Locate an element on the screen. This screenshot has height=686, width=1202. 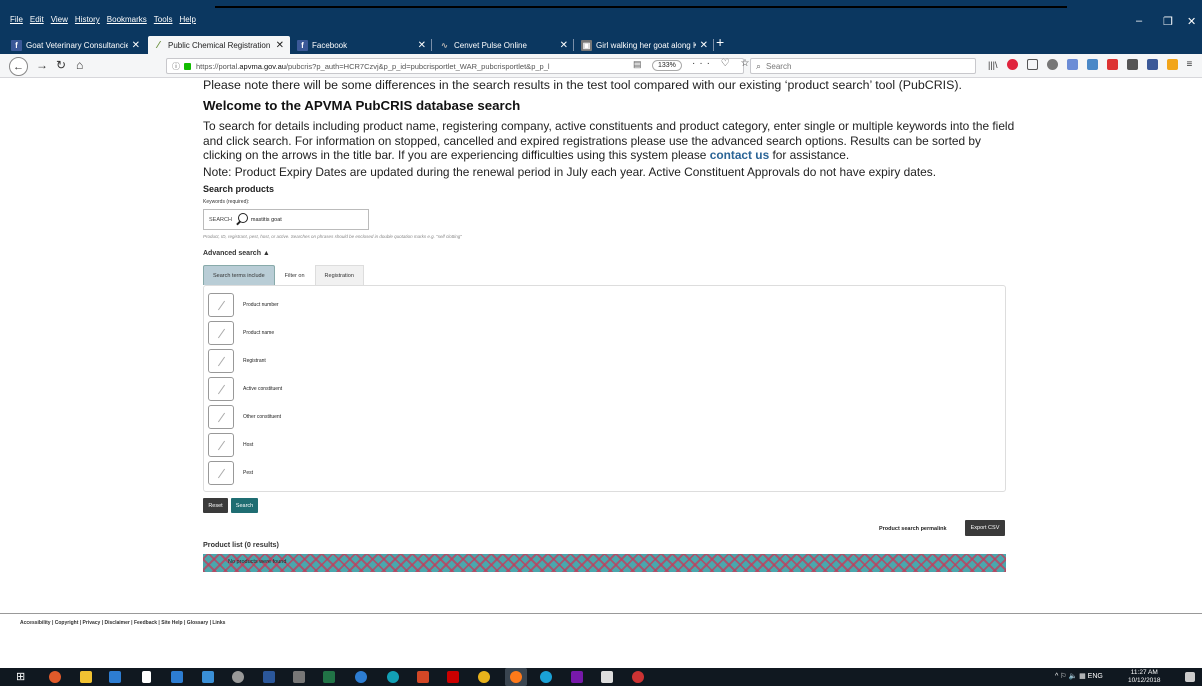
checkbox-registrant: Registrant is located at coordinates (237, 361).